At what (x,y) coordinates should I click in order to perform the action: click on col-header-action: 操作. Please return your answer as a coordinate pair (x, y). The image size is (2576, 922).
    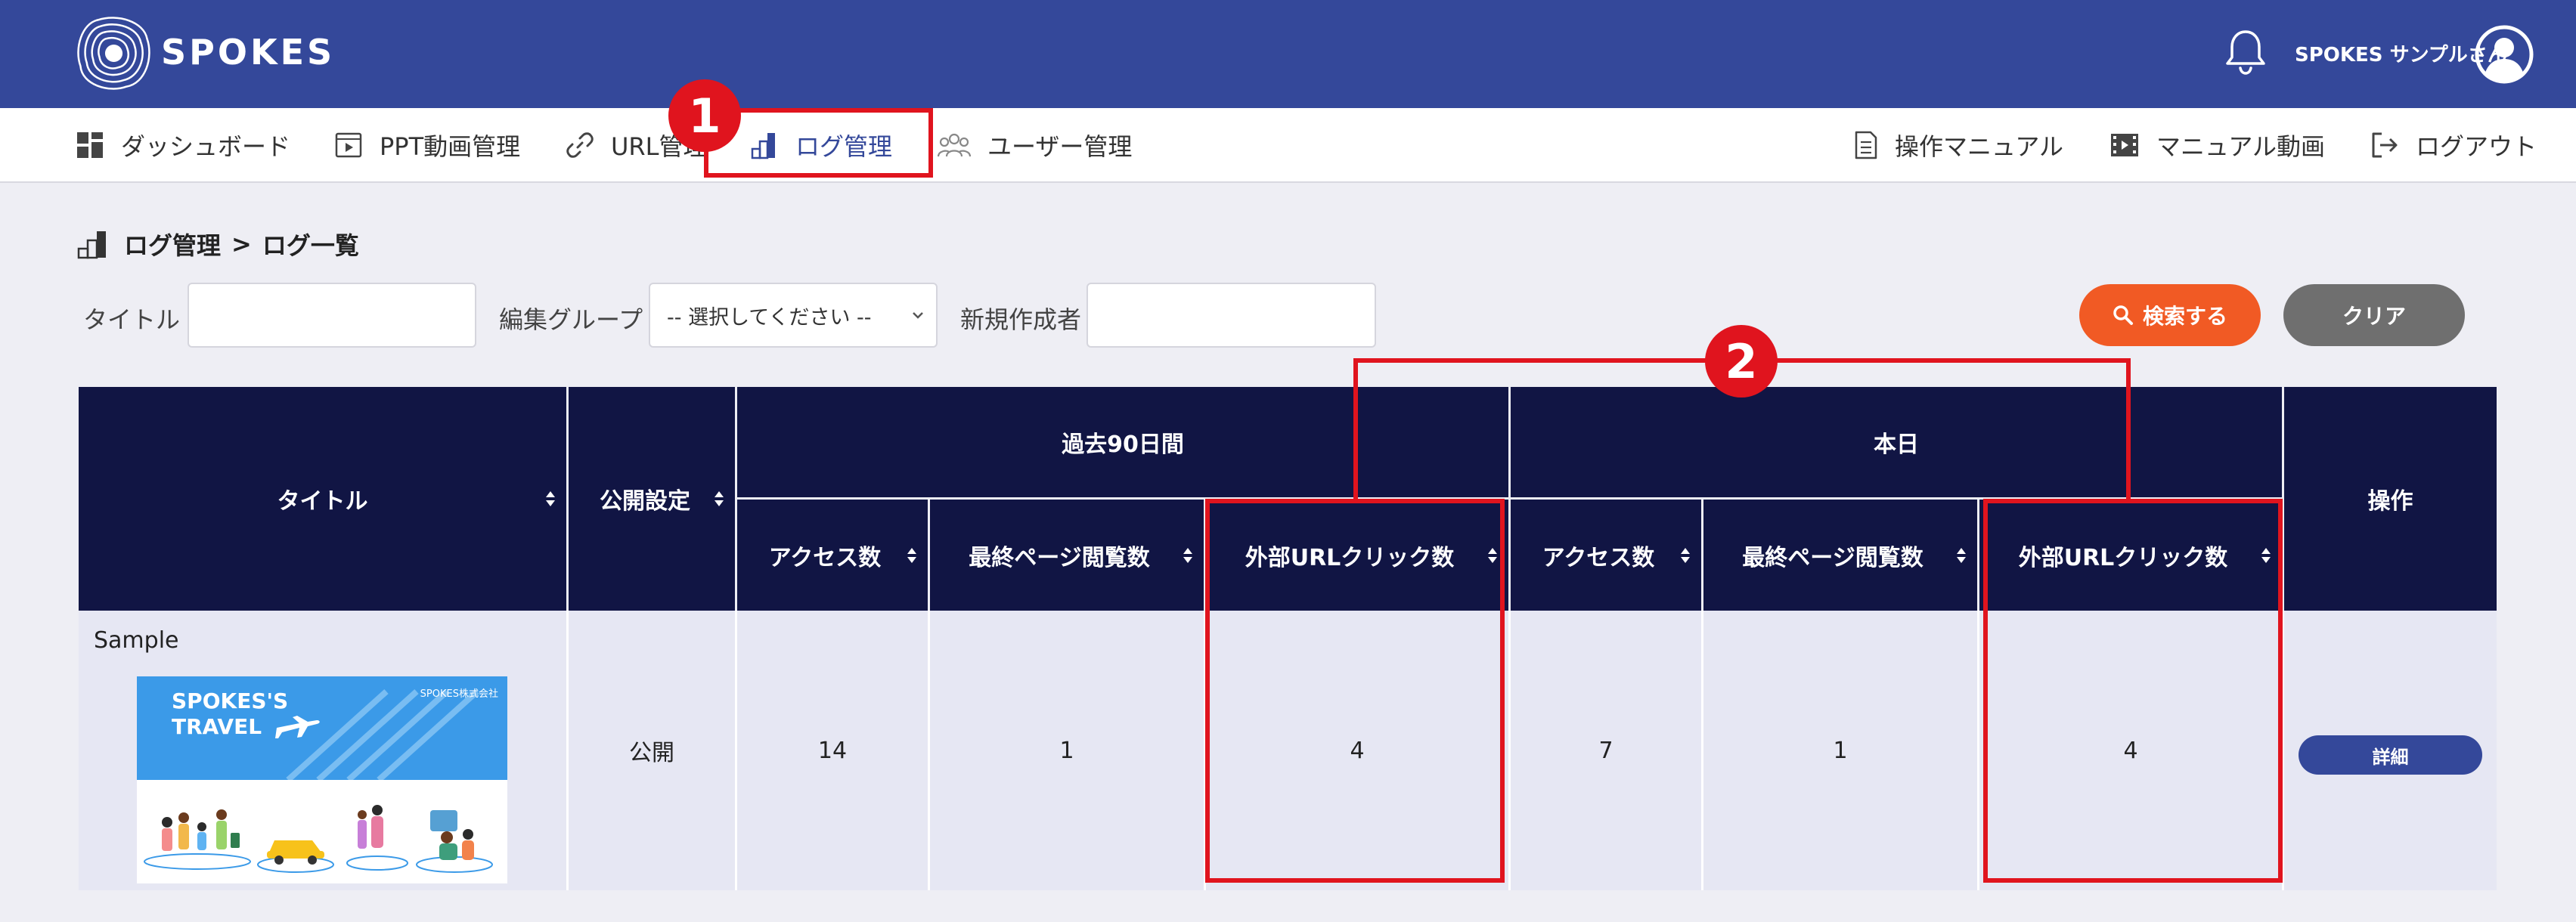
    Looking at the image, I should click on (2390, 499).